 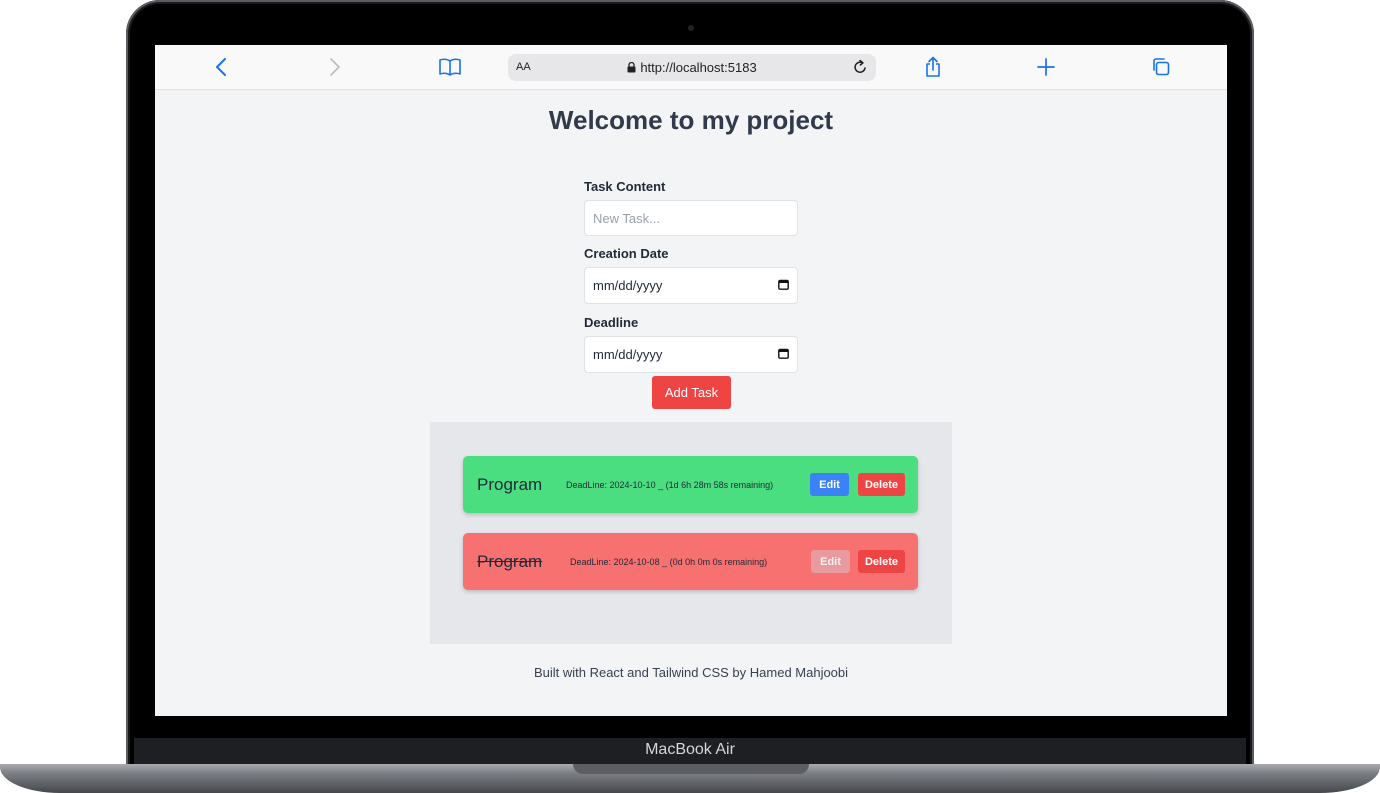 What do you see at coordinates (933, 67) in the screenshot?
I see `share-icon` at bounding box center [933, 67].